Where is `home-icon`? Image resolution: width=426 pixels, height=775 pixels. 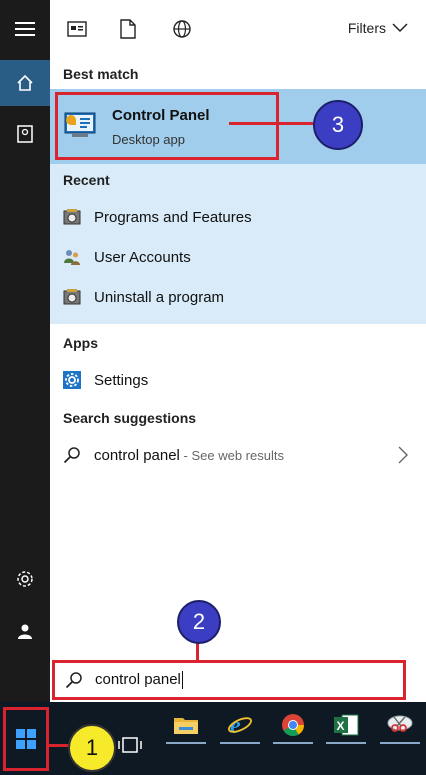
home-icon is located at coordinates (25, 82).